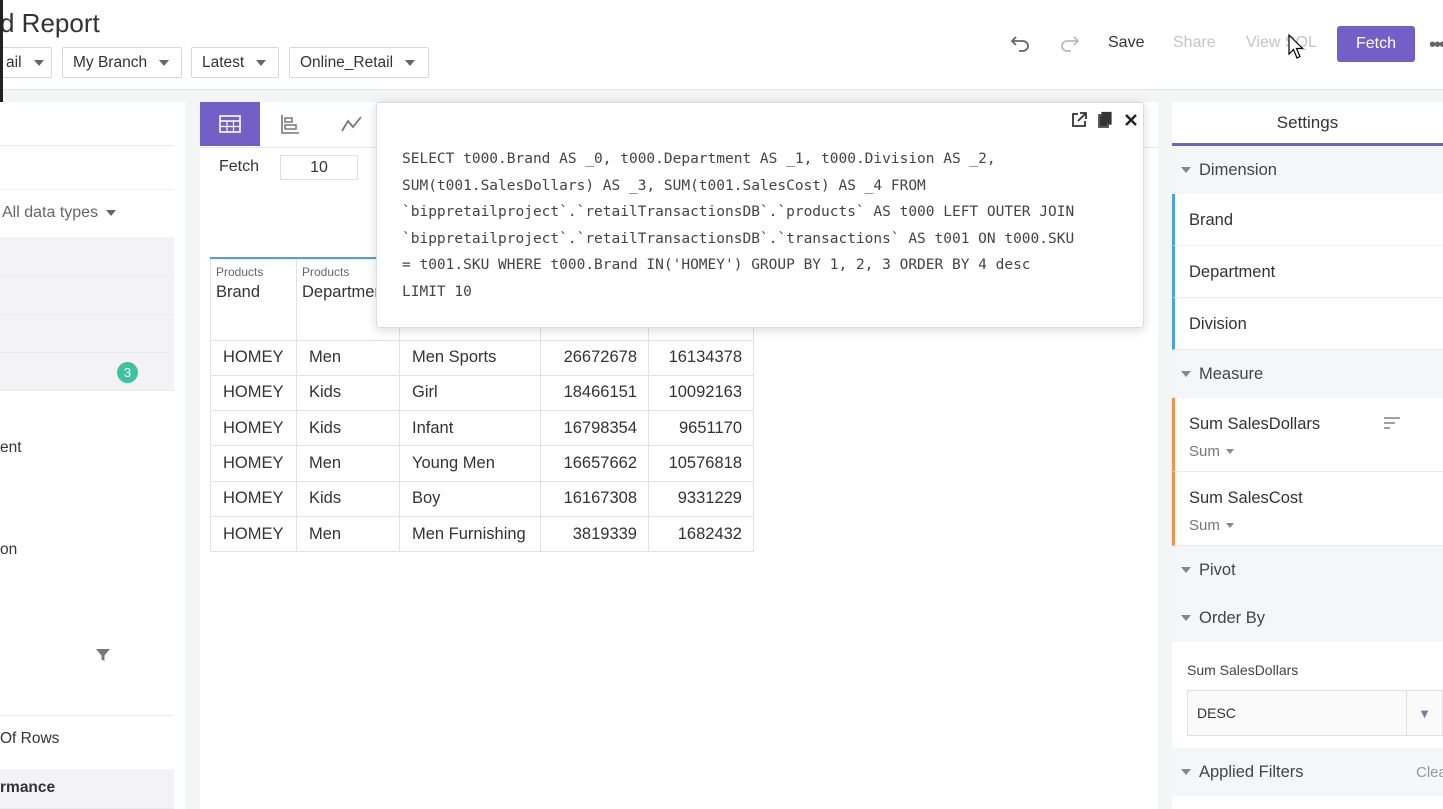 Image resolution: width=1443 pixels, height=809 pixels. I want to click on table-row: HOMEY Kids Girl 18466151 10092163, so click(482, 393).